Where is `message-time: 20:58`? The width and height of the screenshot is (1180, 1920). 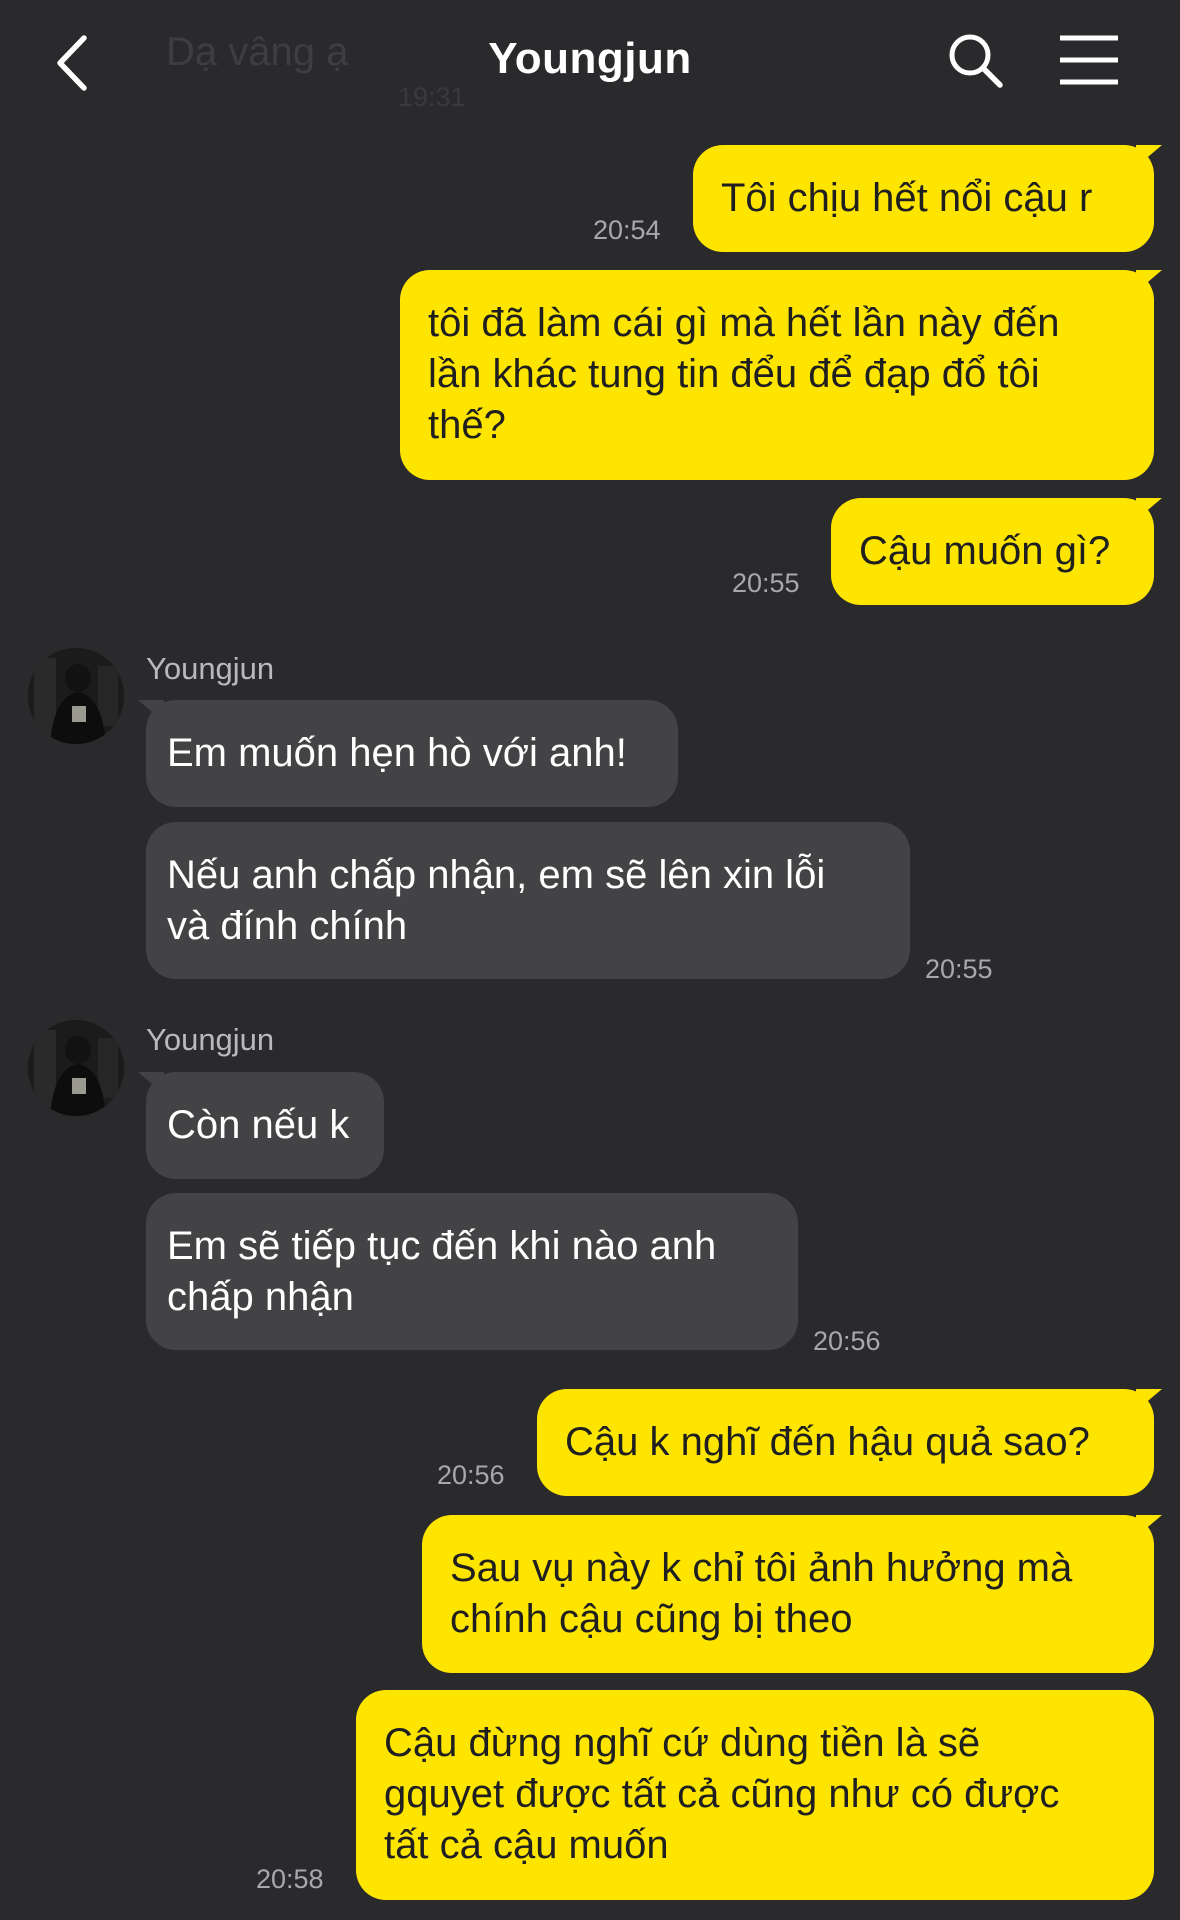
message-time: 20:58 is located at coordinates (290, 1879).